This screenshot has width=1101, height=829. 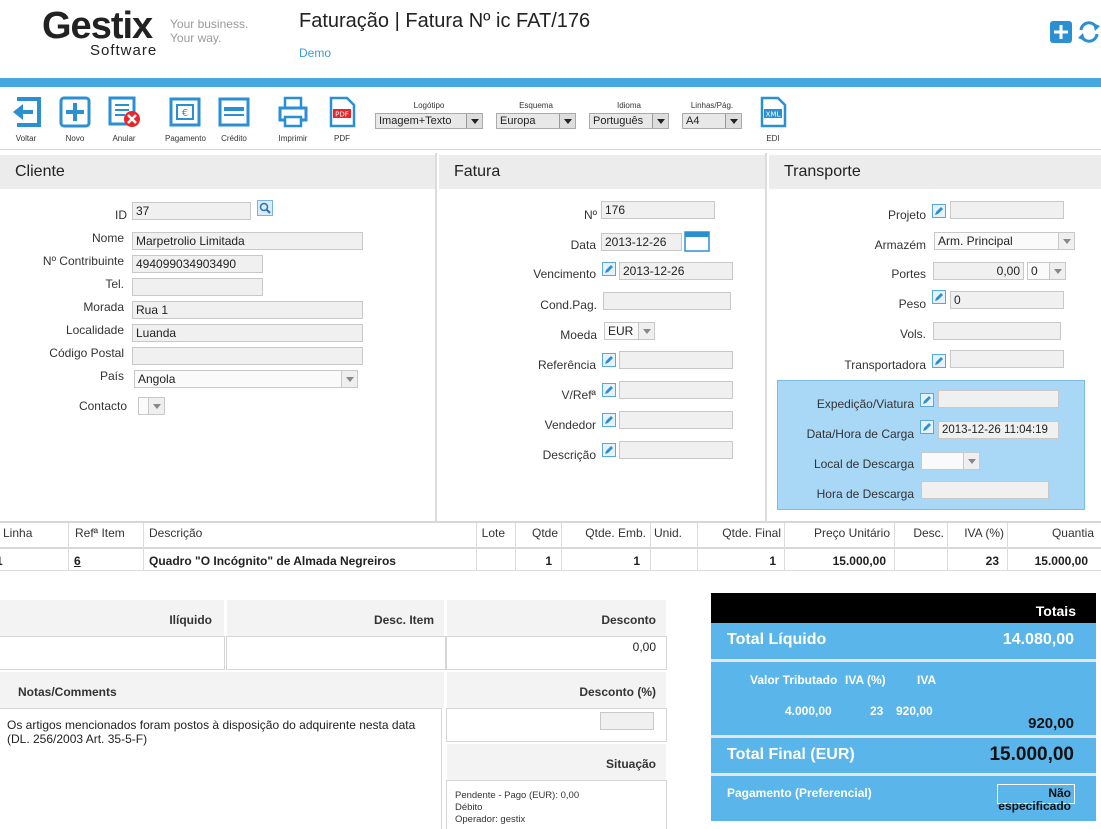 I want to click on vols-field, so click(x=997, y=331).